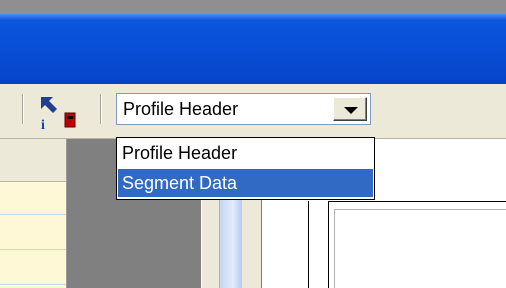 The height and width of the screenshot is (288, 506). I want to click on option-segment-data: Segment Data, so click(245, 183).